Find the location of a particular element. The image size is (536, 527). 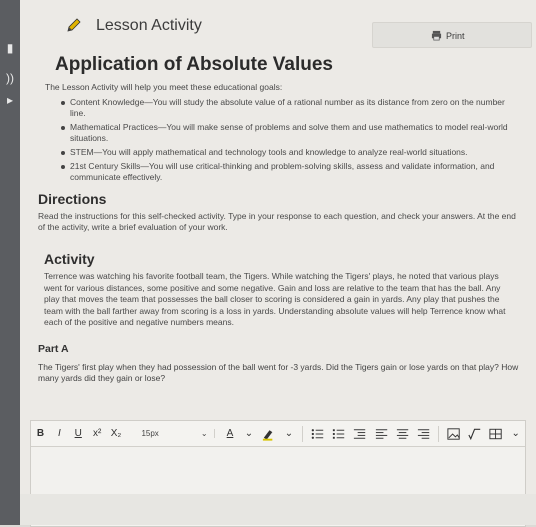

numbered-list-icon is located at coordinates (338, 434).